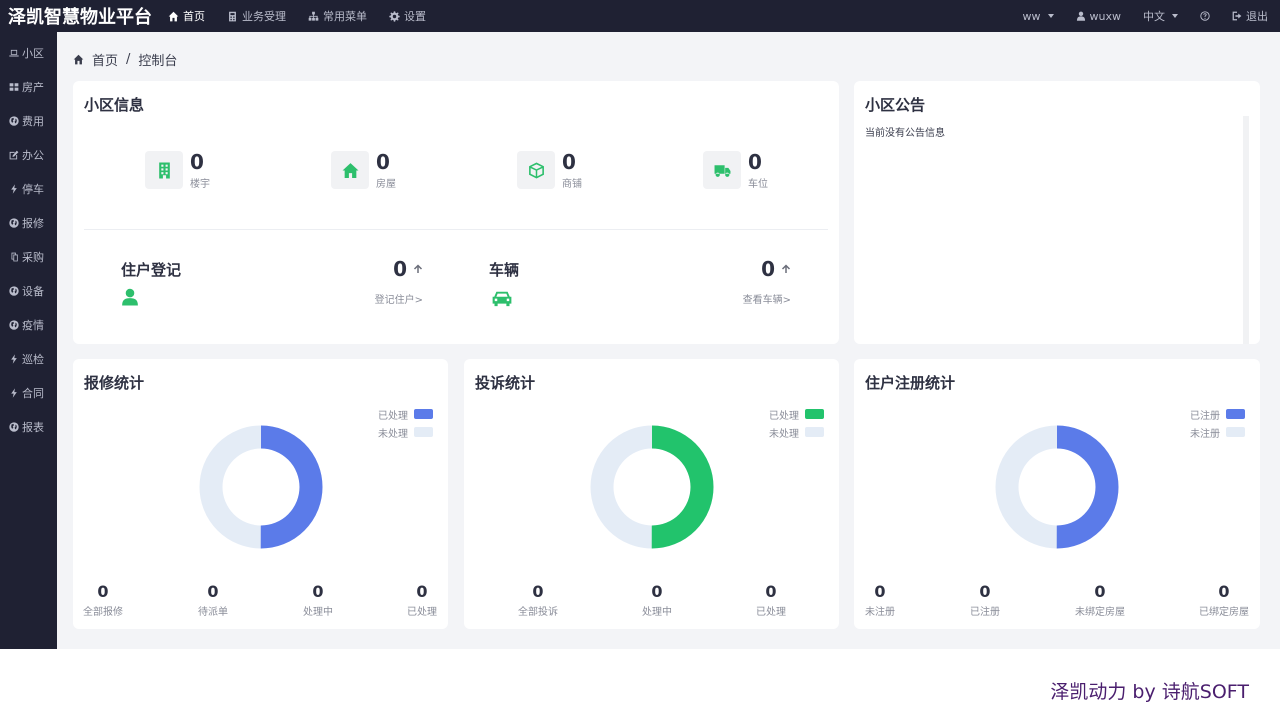 Image resolution: width=1280 pixels, height=720 pixels. Describe the element at coordinates (345, 16) in the screenshot. I see `nav-common-menu-label: 常用菜单` at that location.